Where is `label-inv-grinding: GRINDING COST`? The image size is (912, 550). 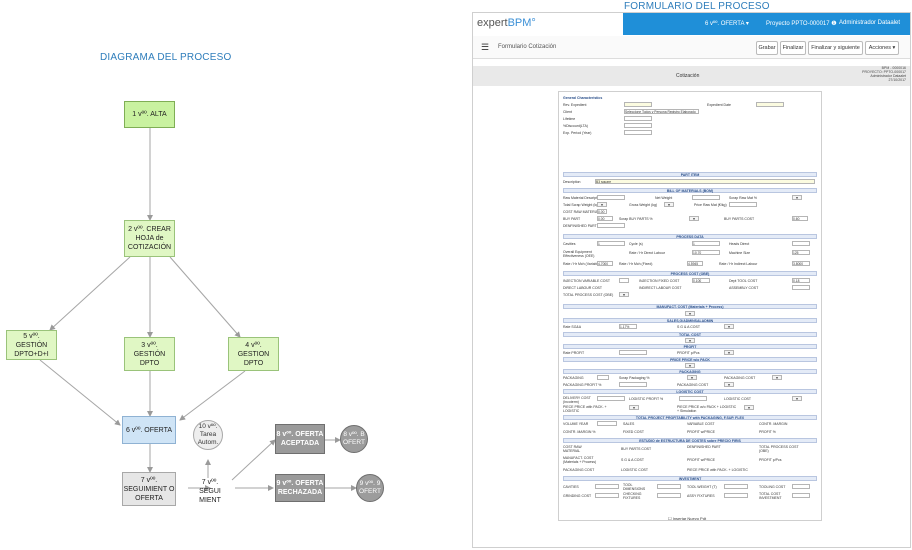 label-inv-grinding: GRINDING COST is located at coordinates (577, 496).